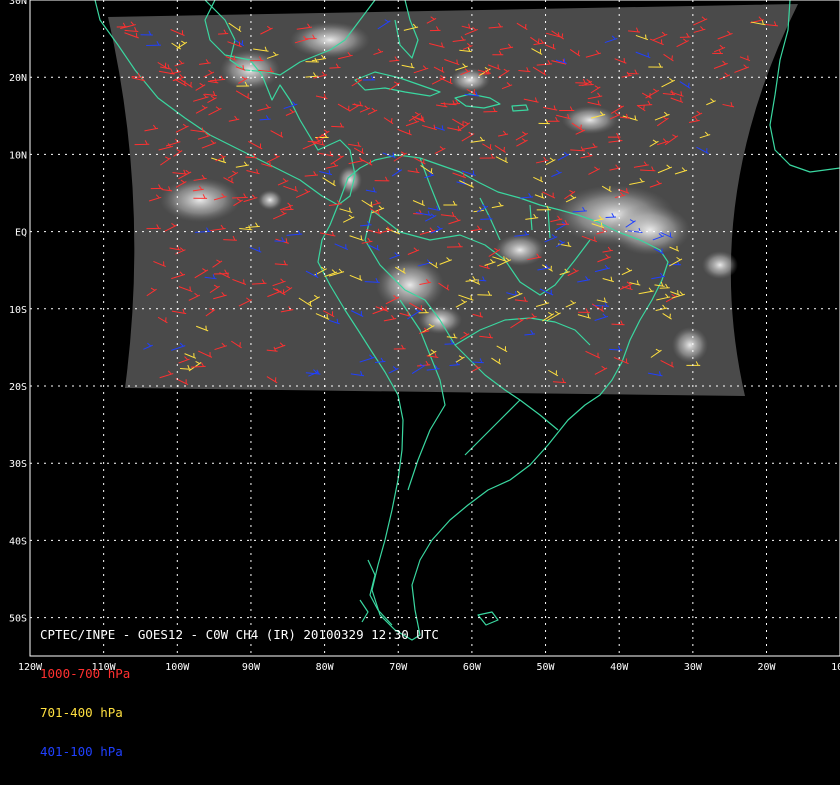 The height and width of the screenshot is (785, 840). I want to click on longitude-label: 30W, so click(693, 667).